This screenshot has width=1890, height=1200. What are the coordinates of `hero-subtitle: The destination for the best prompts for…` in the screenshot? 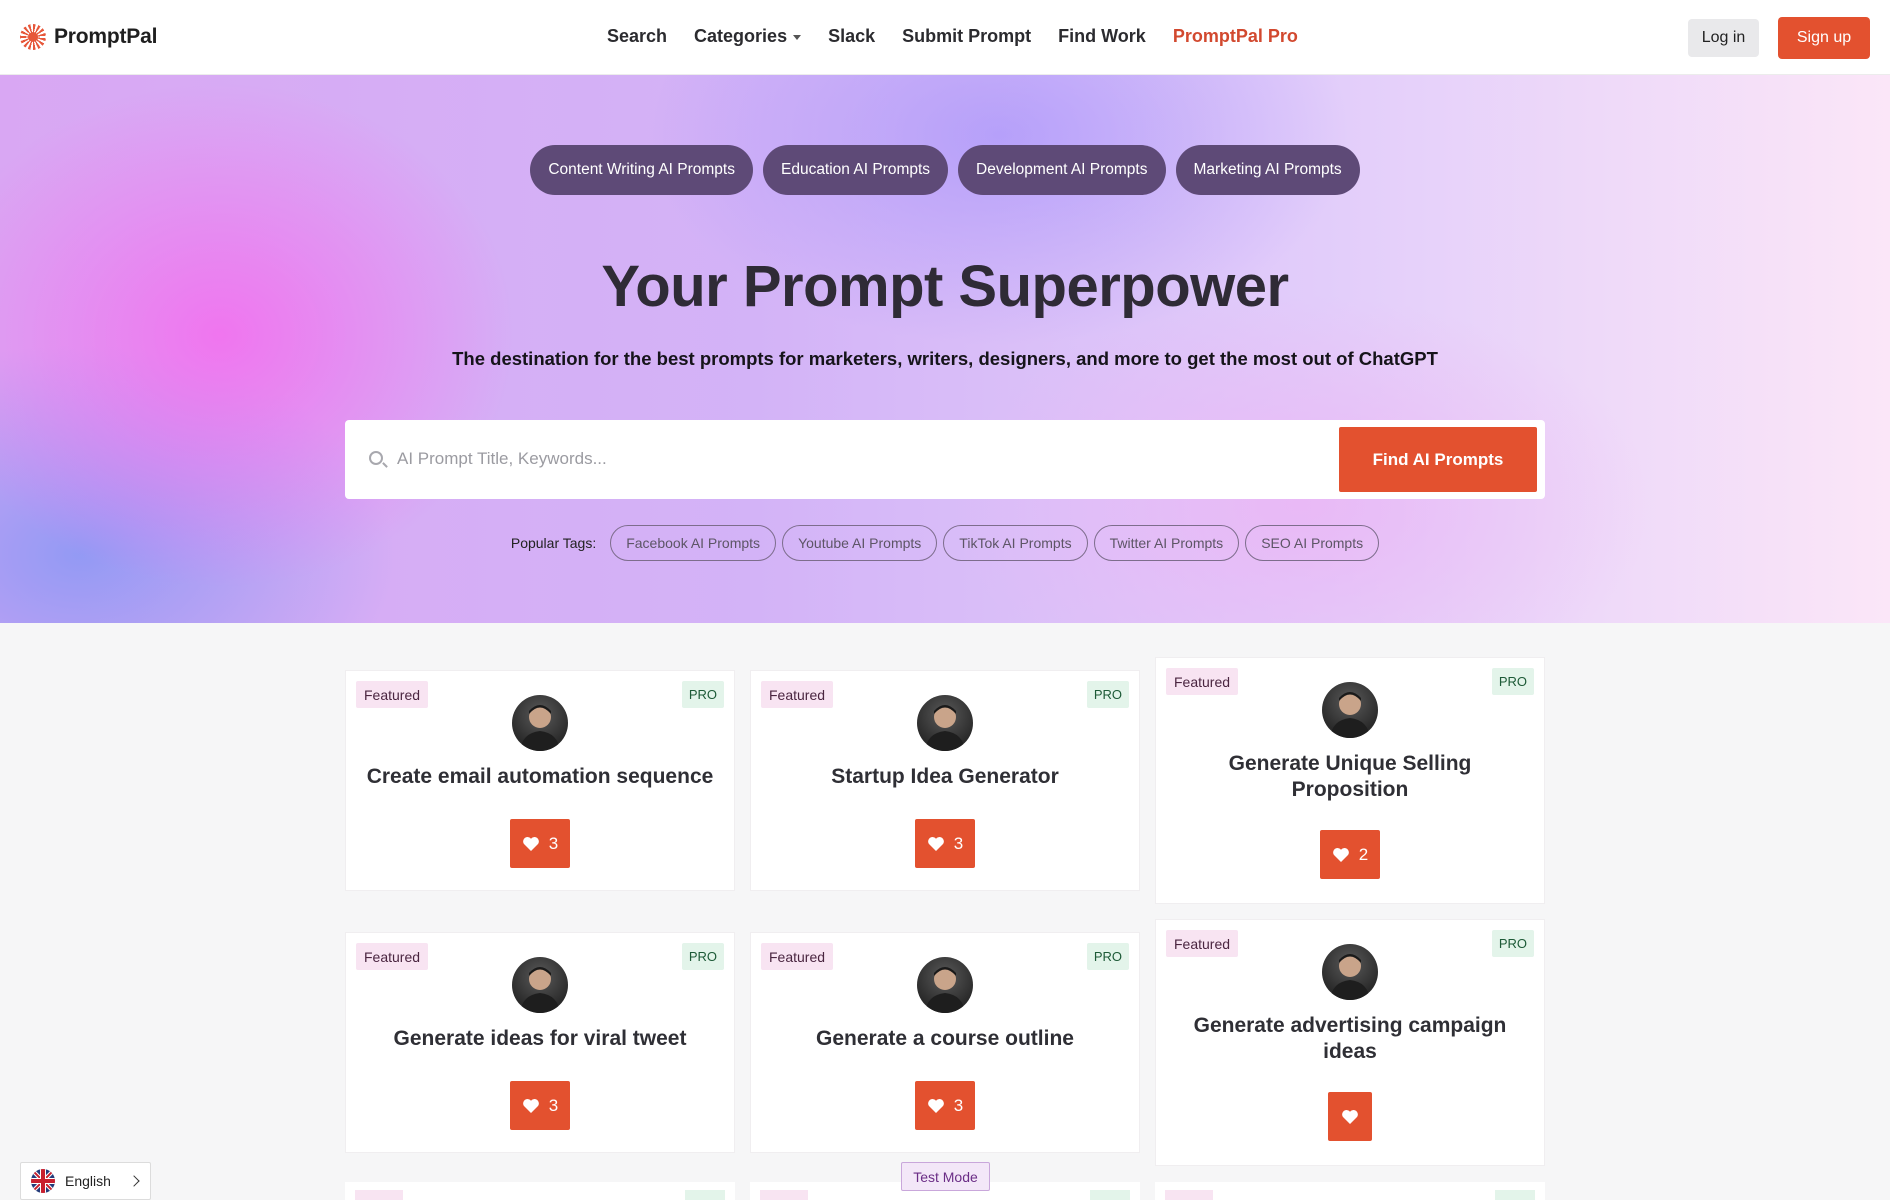 It's located at (945, 358).